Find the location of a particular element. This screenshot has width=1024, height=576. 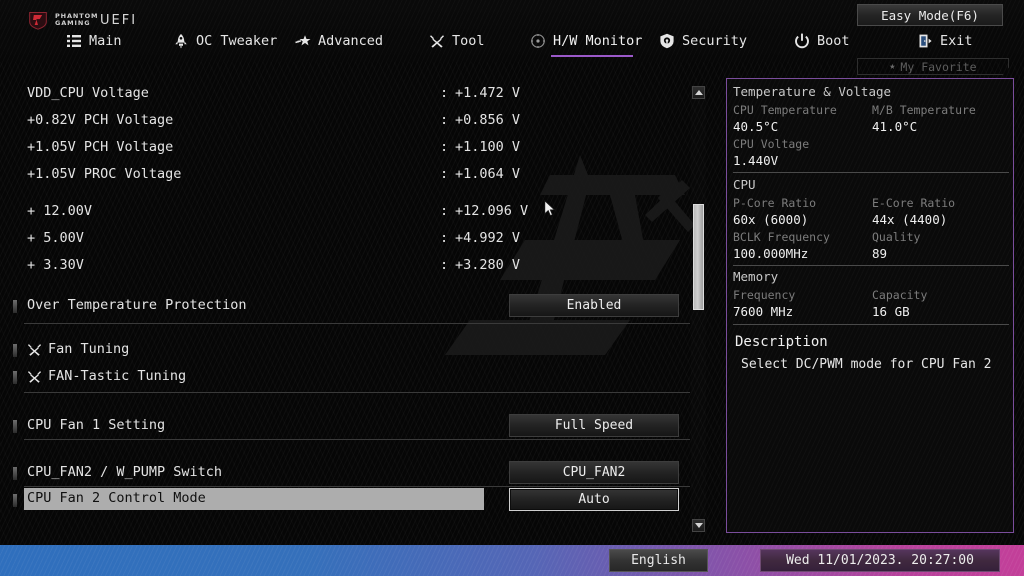

scroll-down-button is located at coordinates (698, 525).